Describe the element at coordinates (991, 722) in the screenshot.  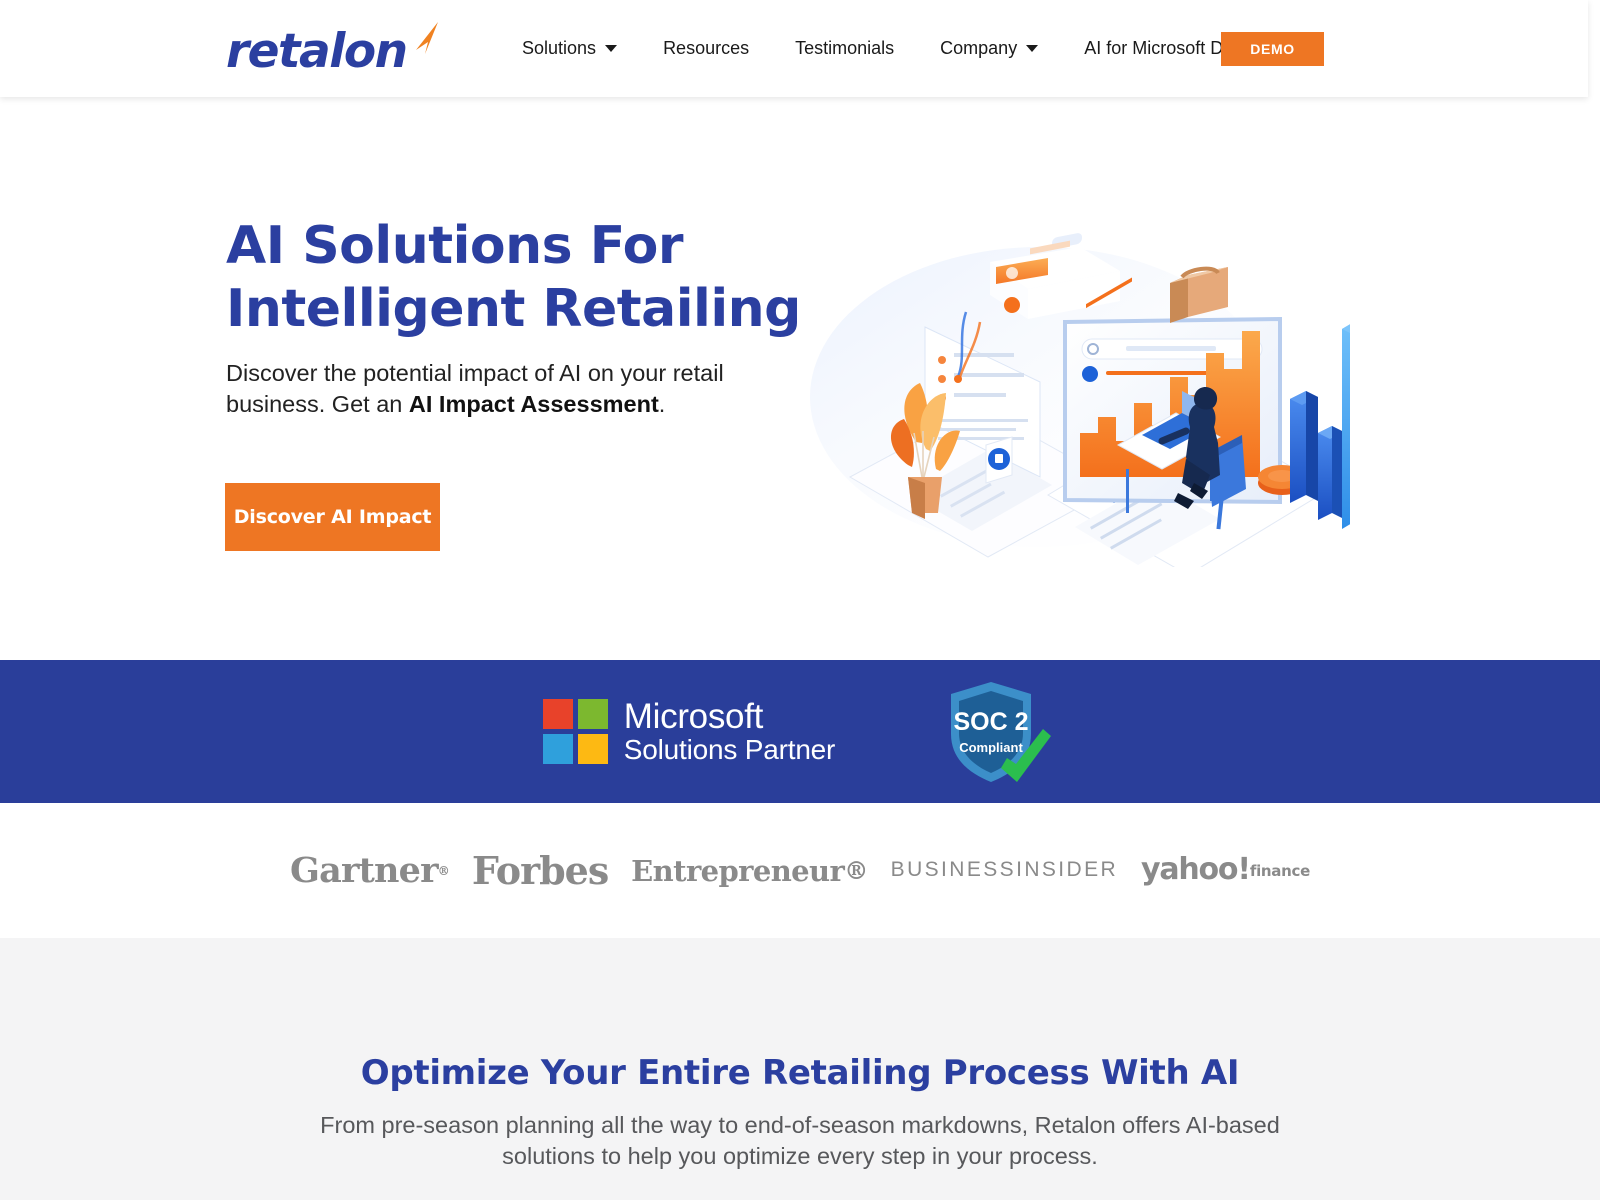
I see `soc-title-text: SOC 2` at that location.